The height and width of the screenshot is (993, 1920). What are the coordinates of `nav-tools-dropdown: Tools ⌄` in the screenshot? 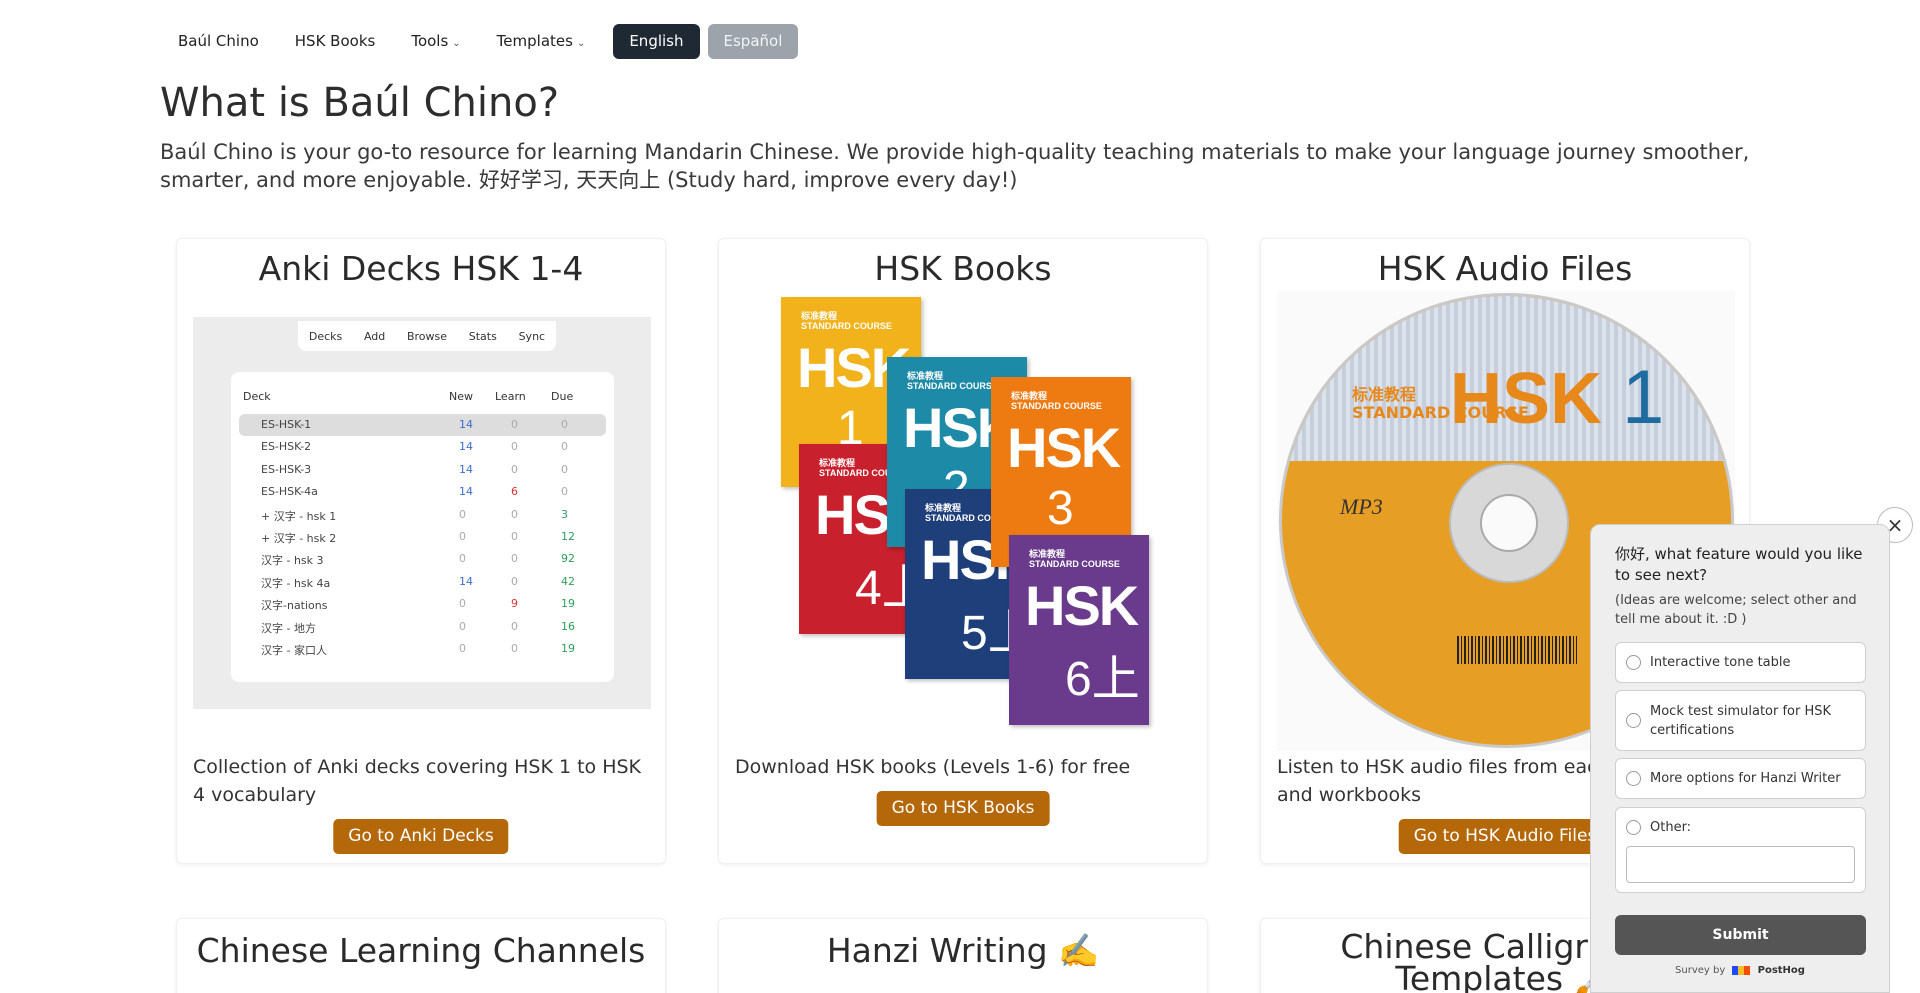 It's located at (435, 41).